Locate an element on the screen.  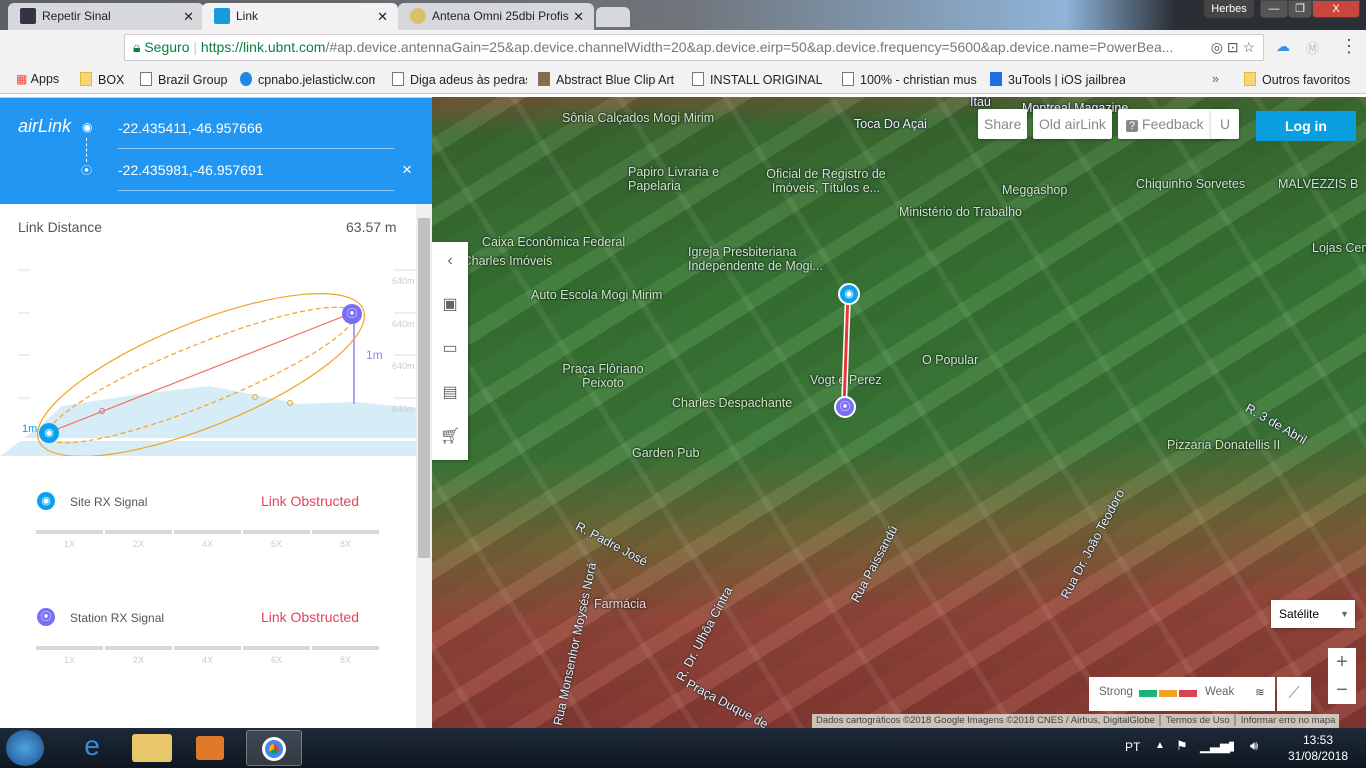
language-indicator: PT is located at coordinates (1132, 747).